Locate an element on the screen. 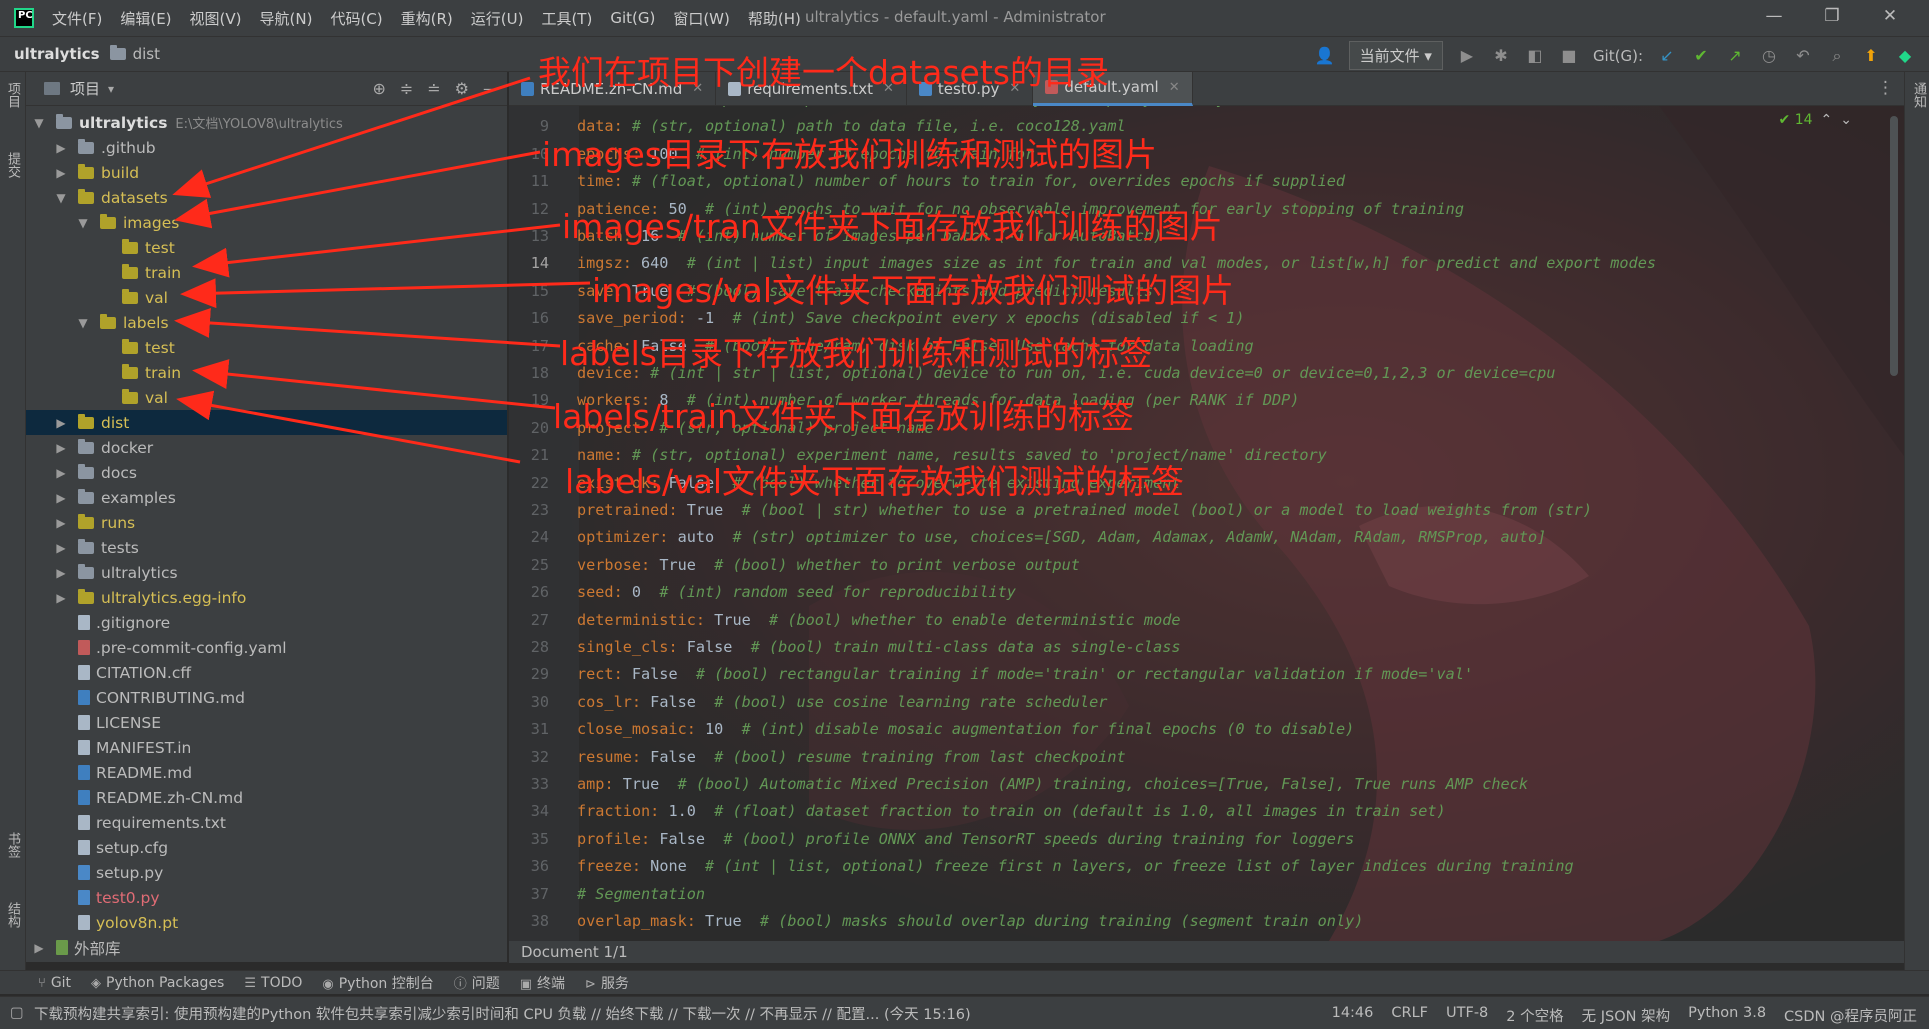 Image resolution: width=1929 pixels, height=1029 pixels. tree-folder-item: ▶ runs is located at coordinates (266, 522).